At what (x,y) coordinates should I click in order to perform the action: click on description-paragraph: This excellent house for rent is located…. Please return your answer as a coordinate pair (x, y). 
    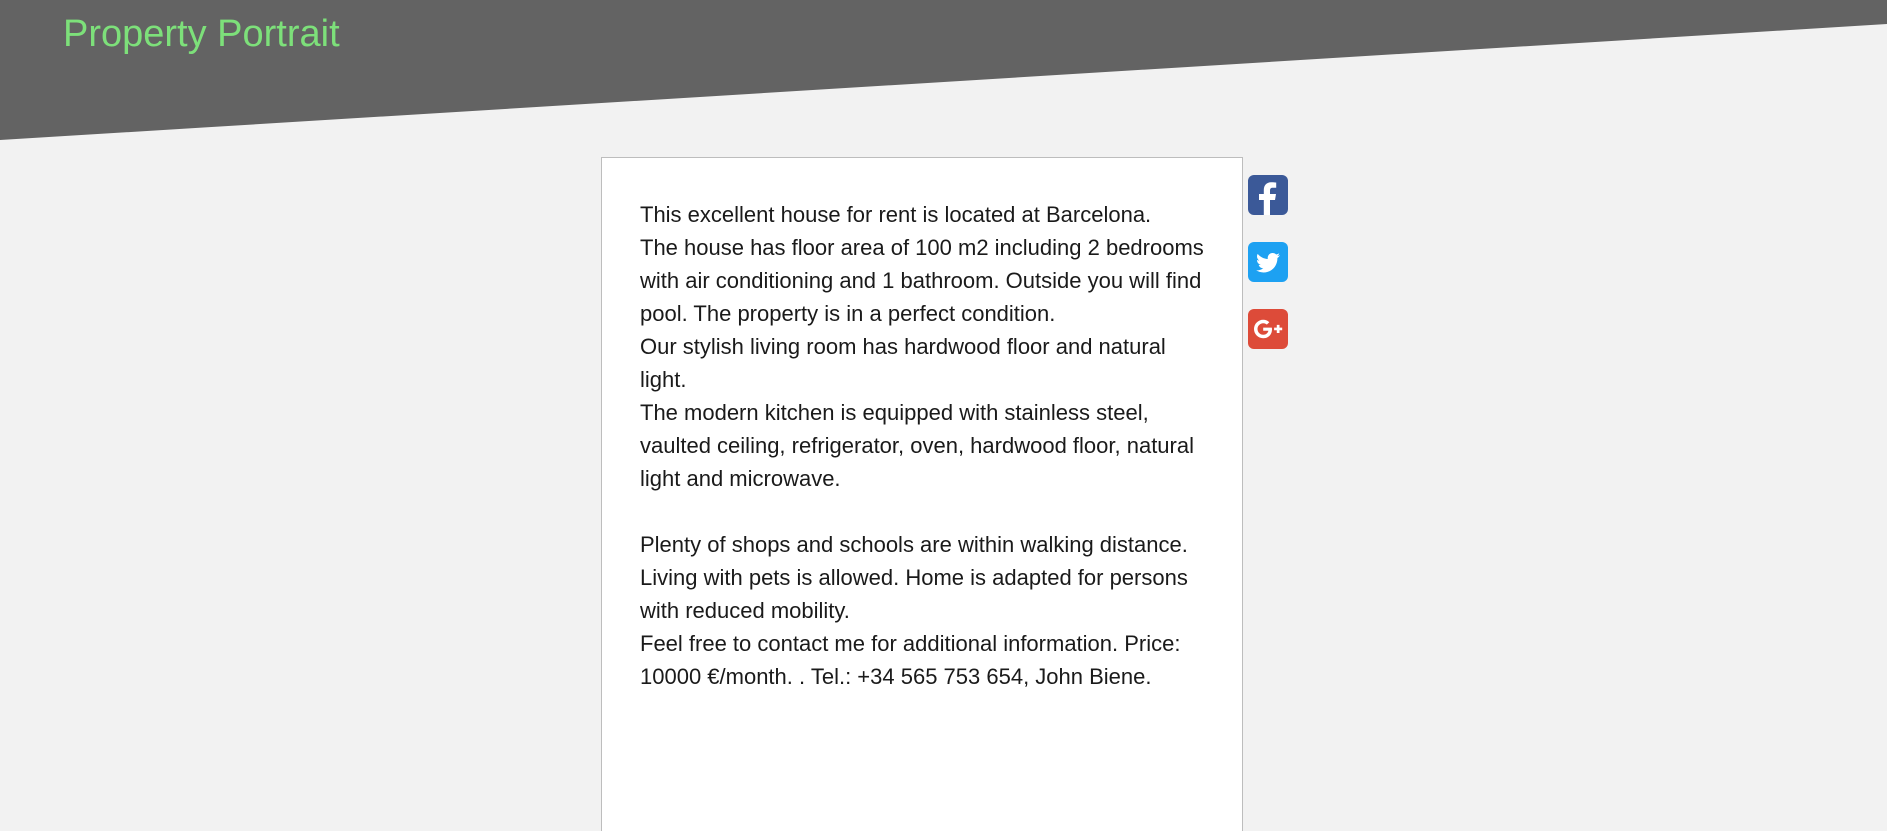
    Looking at the image, I should click on (896, 214).